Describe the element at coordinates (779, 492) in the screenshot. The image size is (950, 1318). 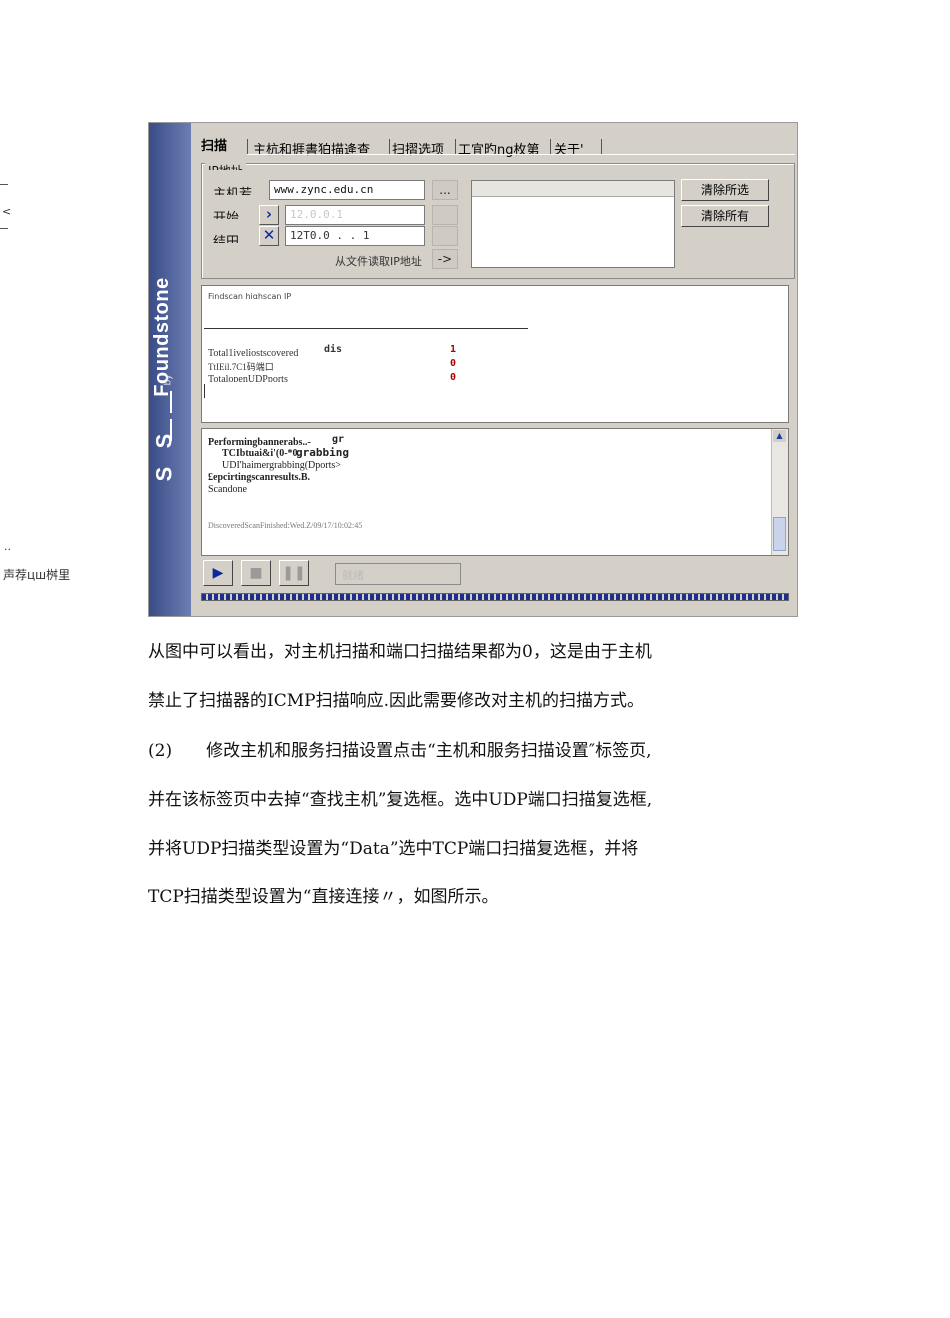
I see `log-scrollbar: ▲` at that location.